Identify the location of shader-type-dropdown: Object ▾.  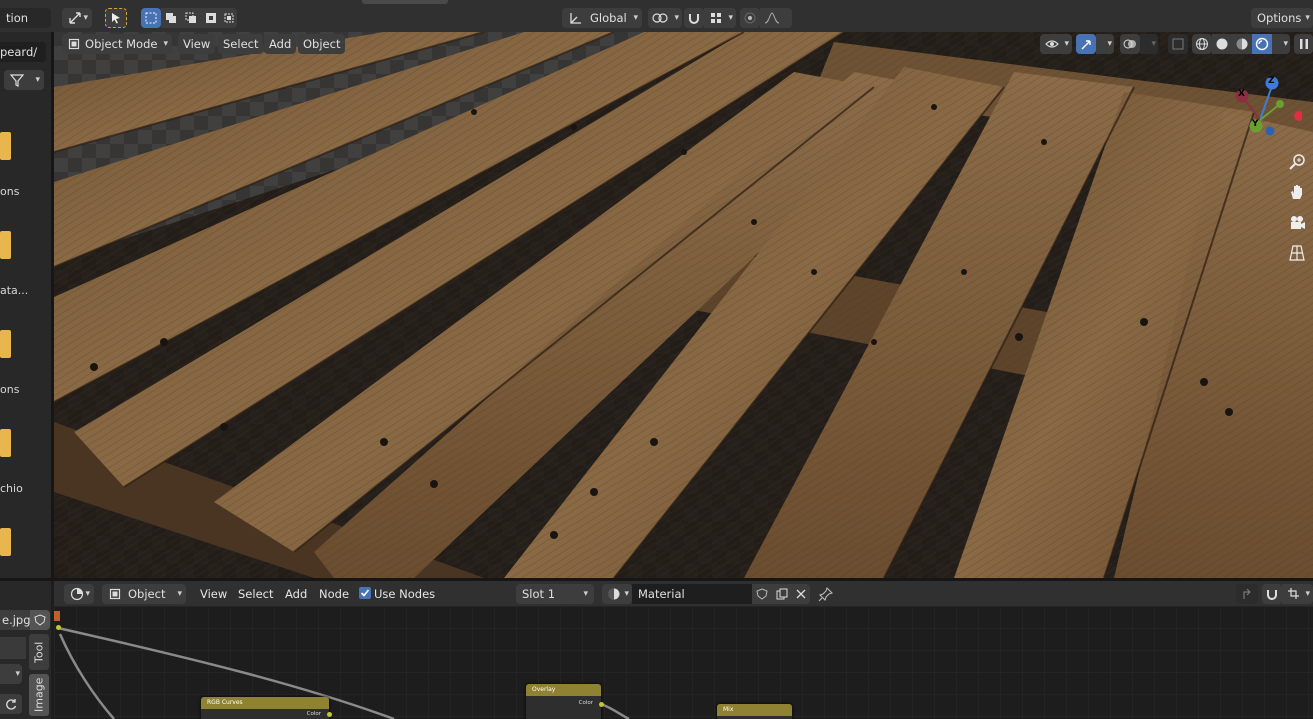
(144, 594).